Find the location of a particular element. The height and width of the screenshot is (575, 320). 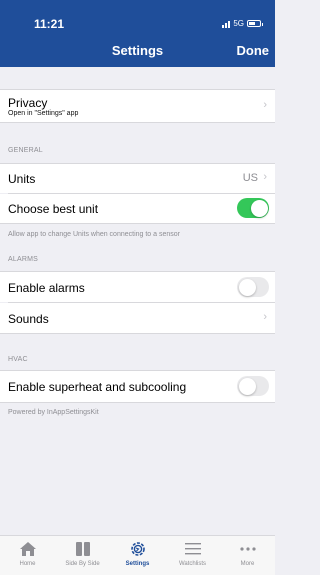

superheat-label: Enable superheat and subcooling is located at coordinates (97, 387).